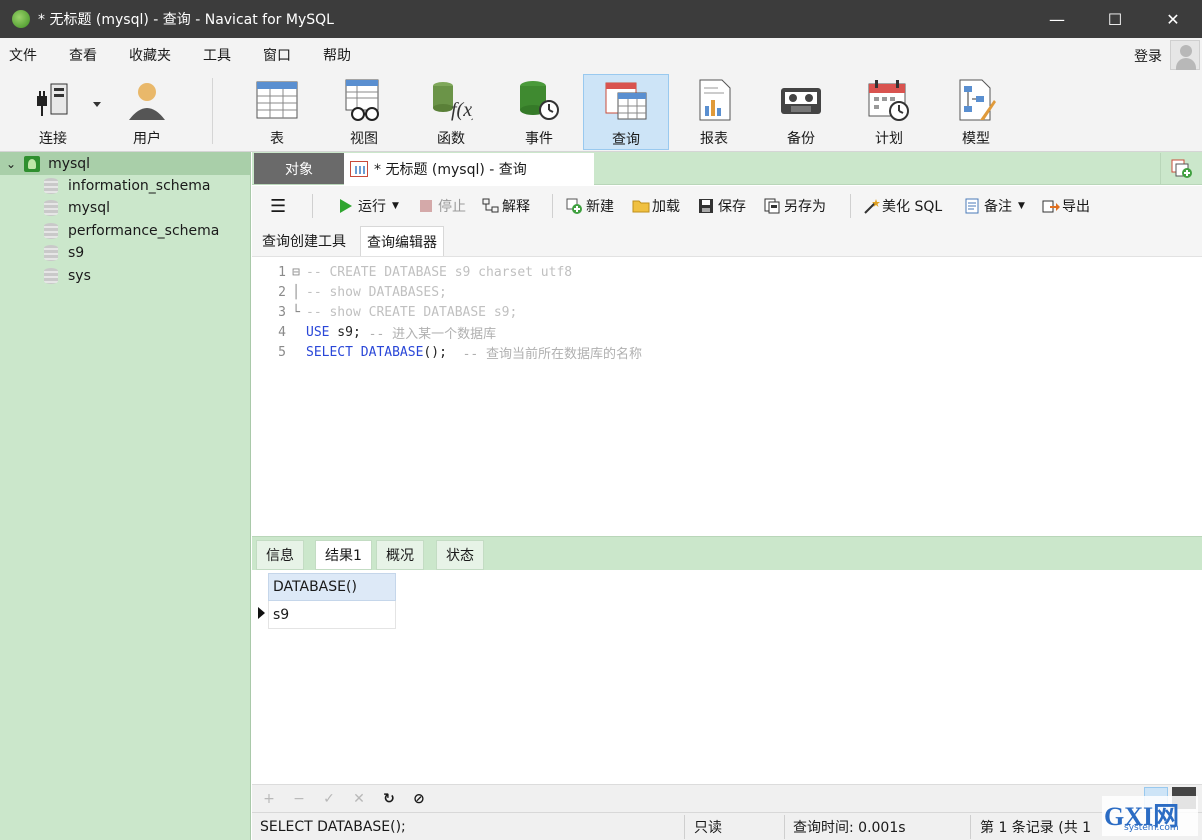 This screenshot has height=840, width=1202. What do you see at coordinates (684, 827) in the screenshot?
I see `status-divider` at bounding box center [684, 827].